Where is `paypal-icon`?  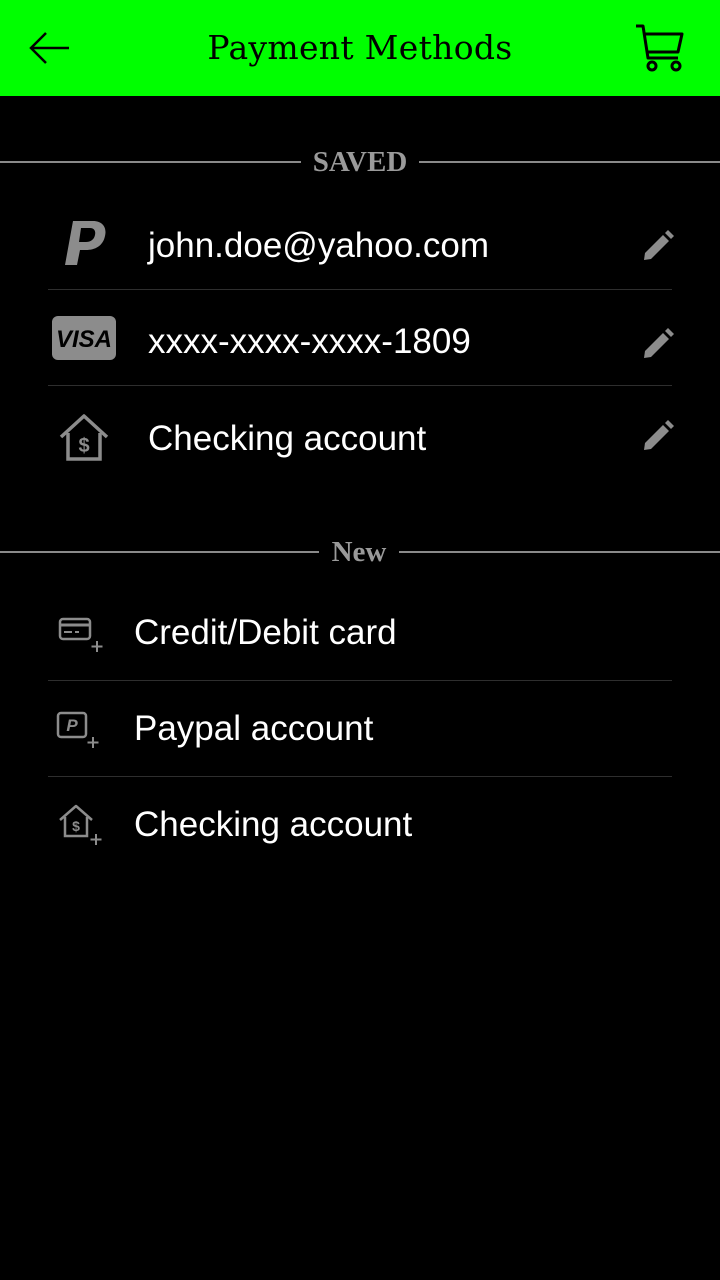 paypal-icon is located at coordinates (85, 243).